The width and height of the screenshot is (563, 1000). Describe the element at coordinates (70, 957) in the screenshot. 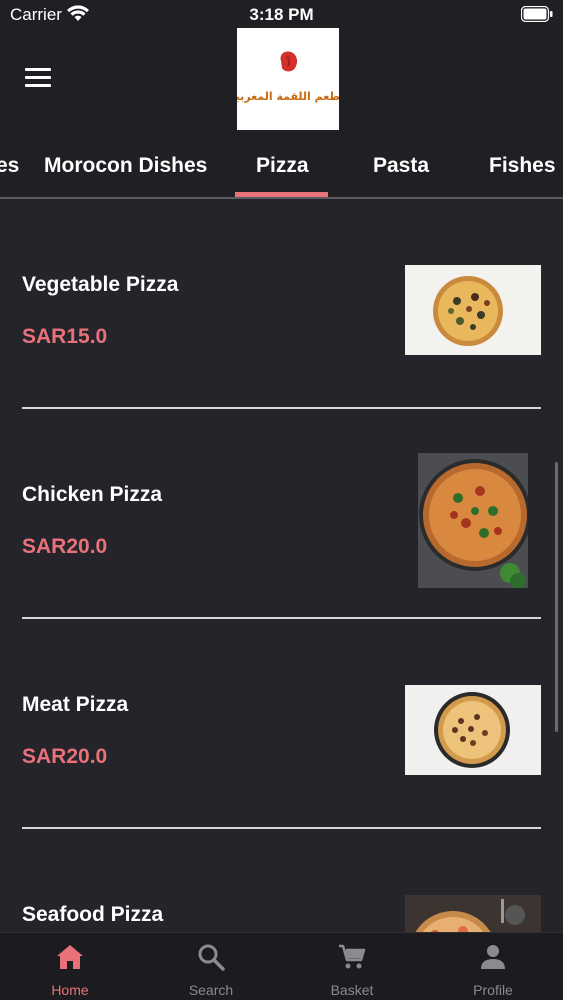

I see `home-icon` at that location.